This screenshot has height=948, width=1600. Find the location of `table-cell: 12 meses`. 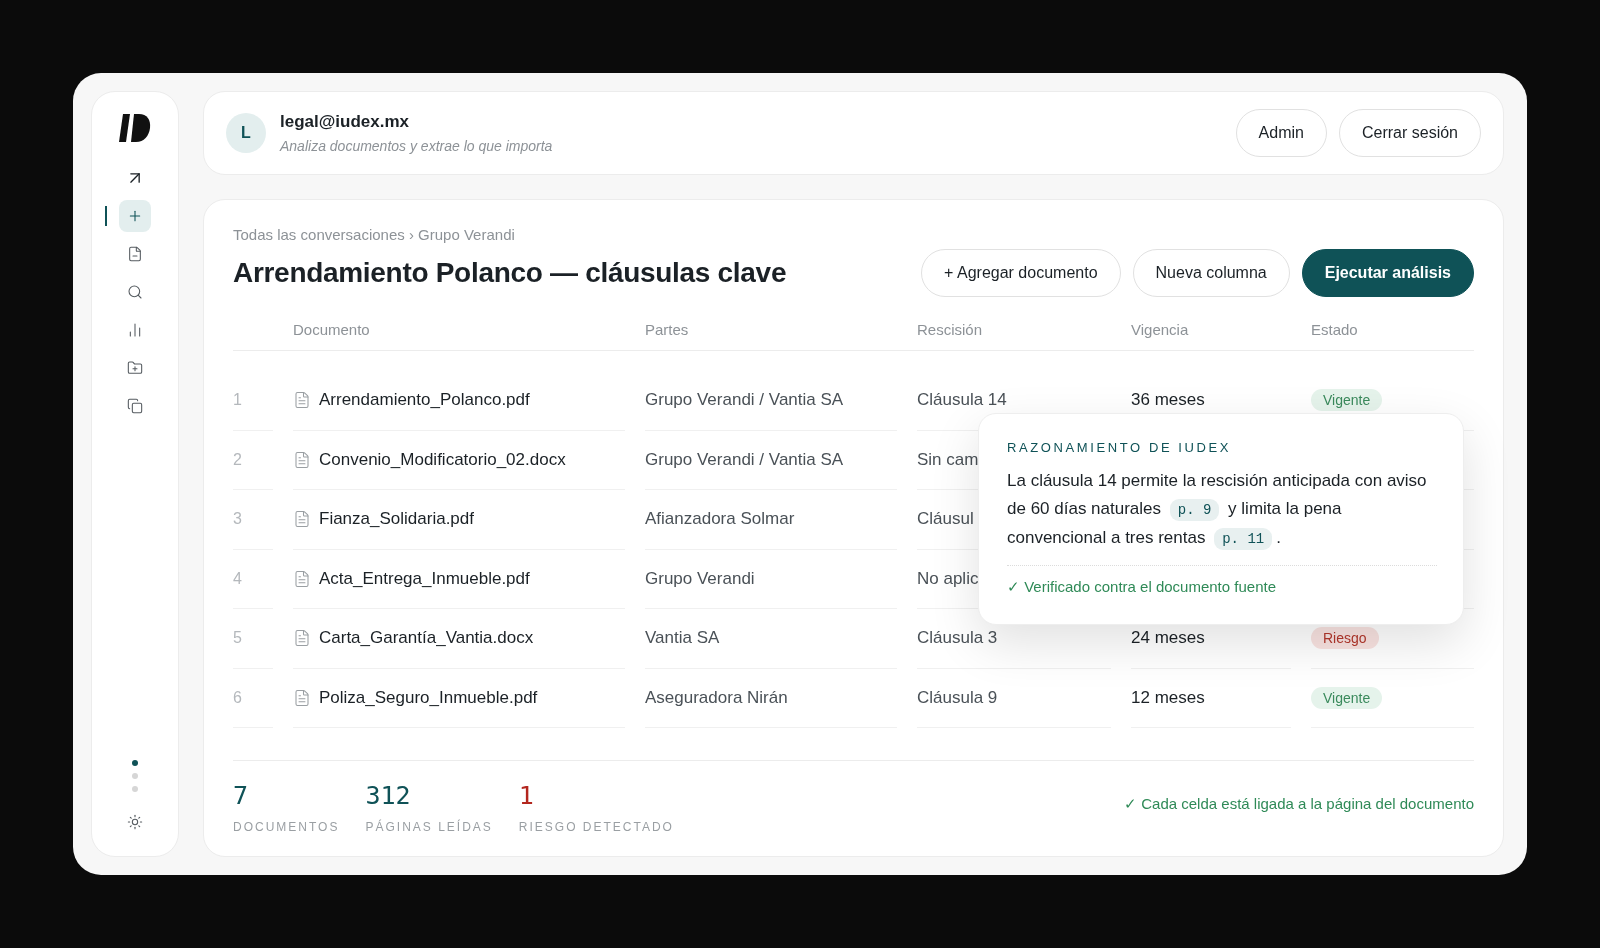

table-cell: 12 meses is located at coordinates (1168, 697).